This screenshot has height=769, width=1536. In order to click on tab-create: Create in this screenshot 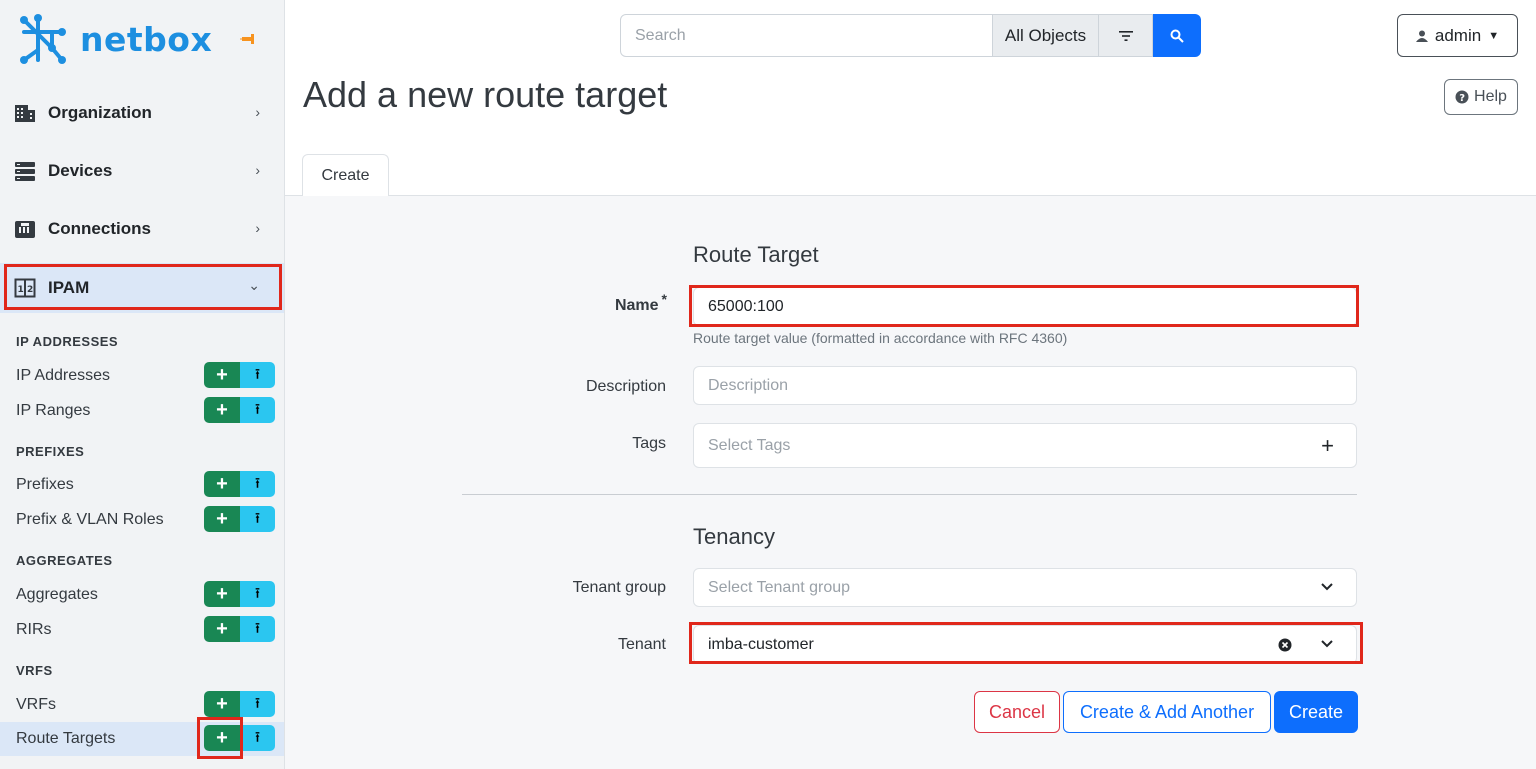, I will do `click(345, 175)`.